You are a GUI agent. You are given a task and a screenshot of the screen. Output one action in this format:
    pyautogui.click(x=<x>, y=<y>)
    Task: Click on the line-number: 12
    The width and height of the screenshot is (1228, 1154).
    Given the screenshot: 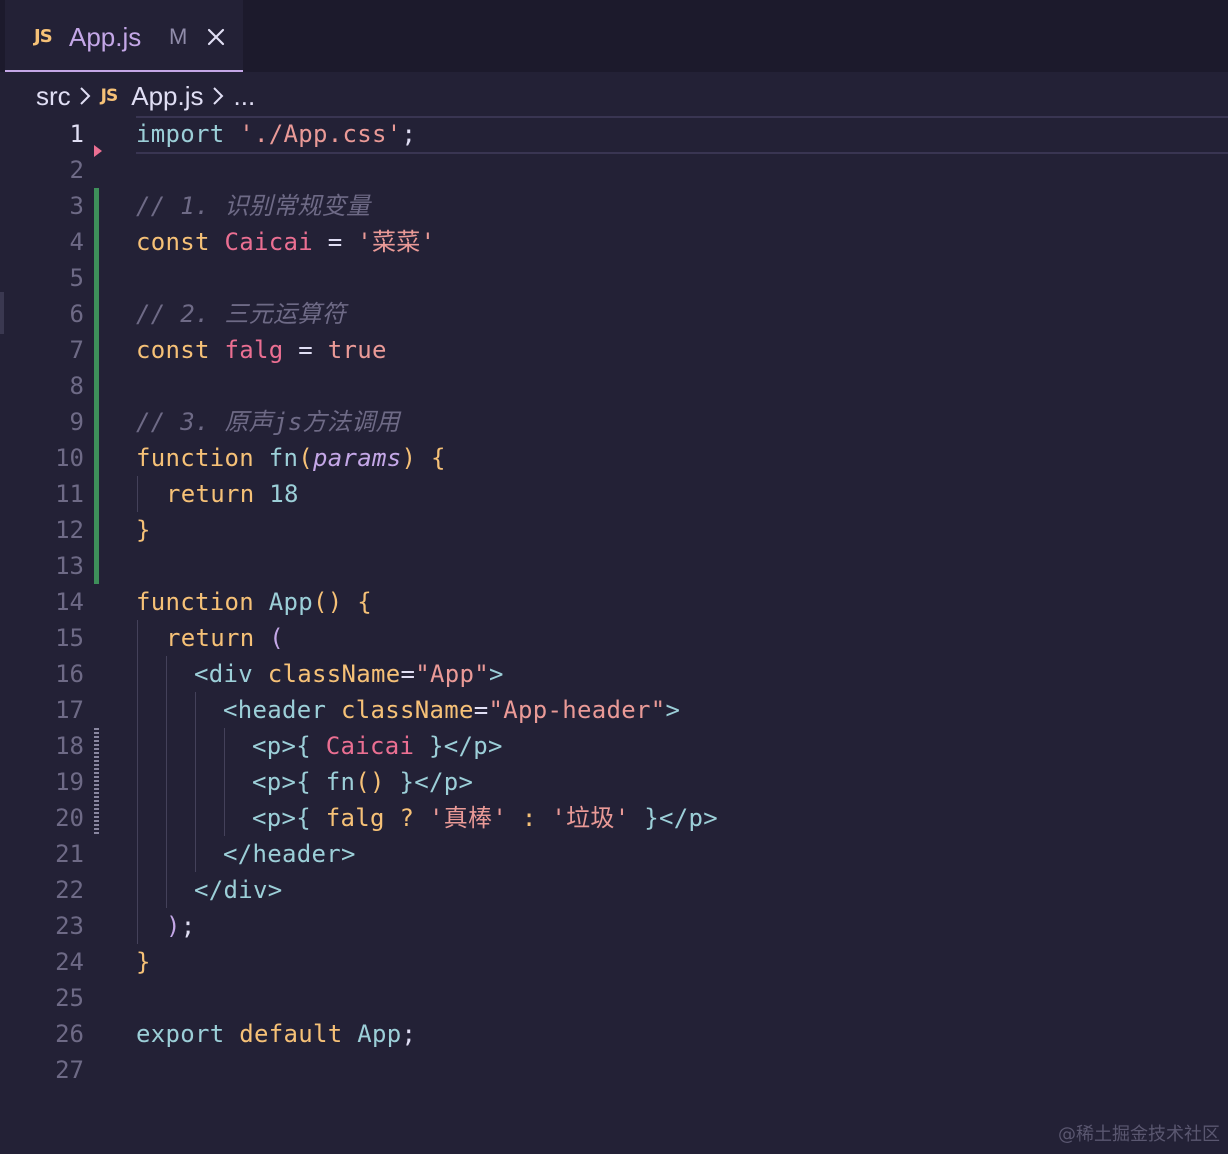 What is the action you would take?
    pyautogui.click(x=42, y=530)
    